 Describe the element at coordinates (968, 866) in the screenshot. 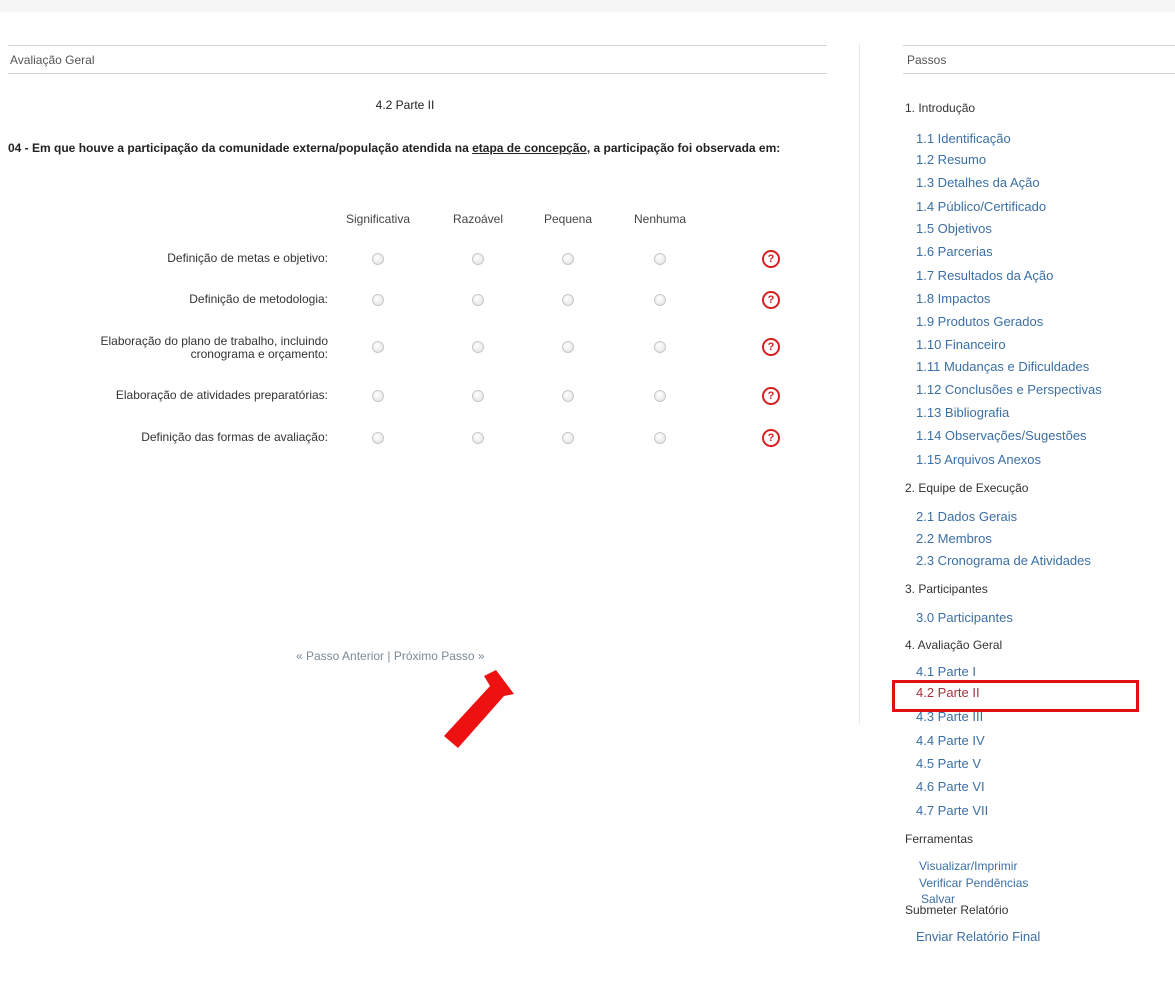

I see `tool-visualizar: Visualizar/Imprimir` at that location.